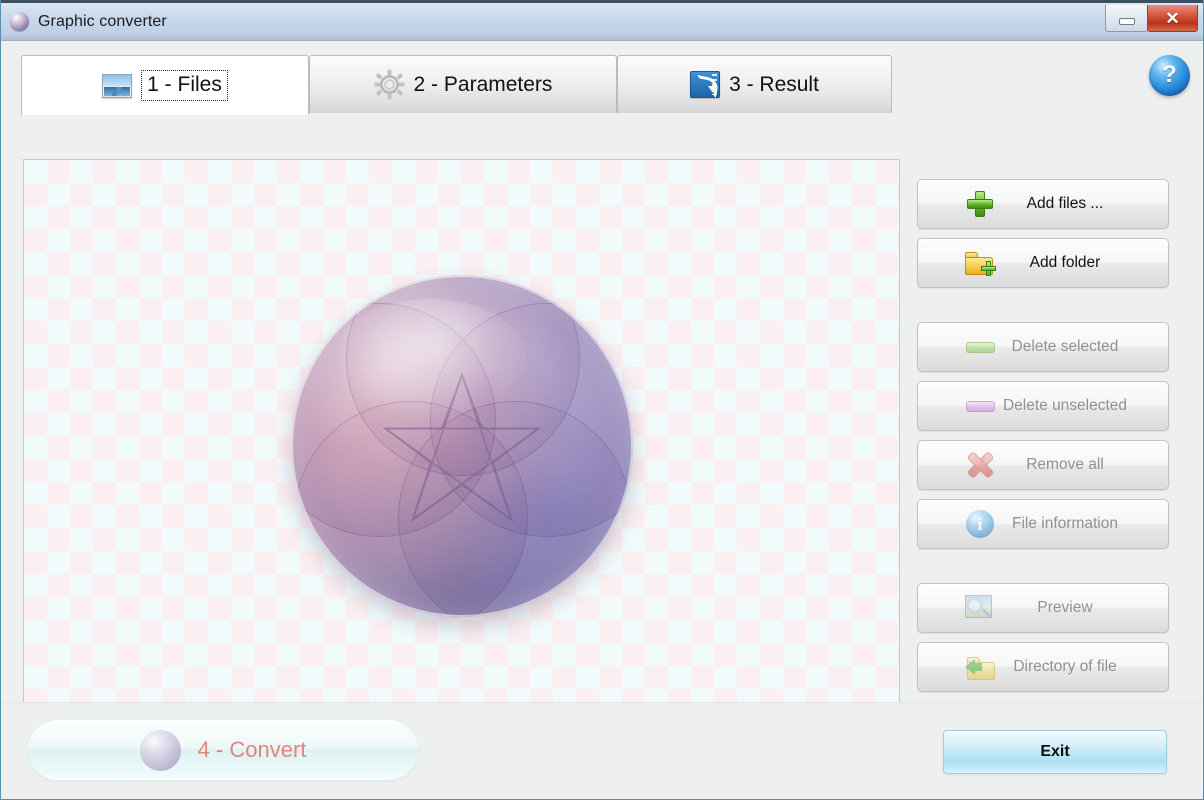 The image size is (1204, 800). I want to click on folder-arrow-icon, so click(980, 667).